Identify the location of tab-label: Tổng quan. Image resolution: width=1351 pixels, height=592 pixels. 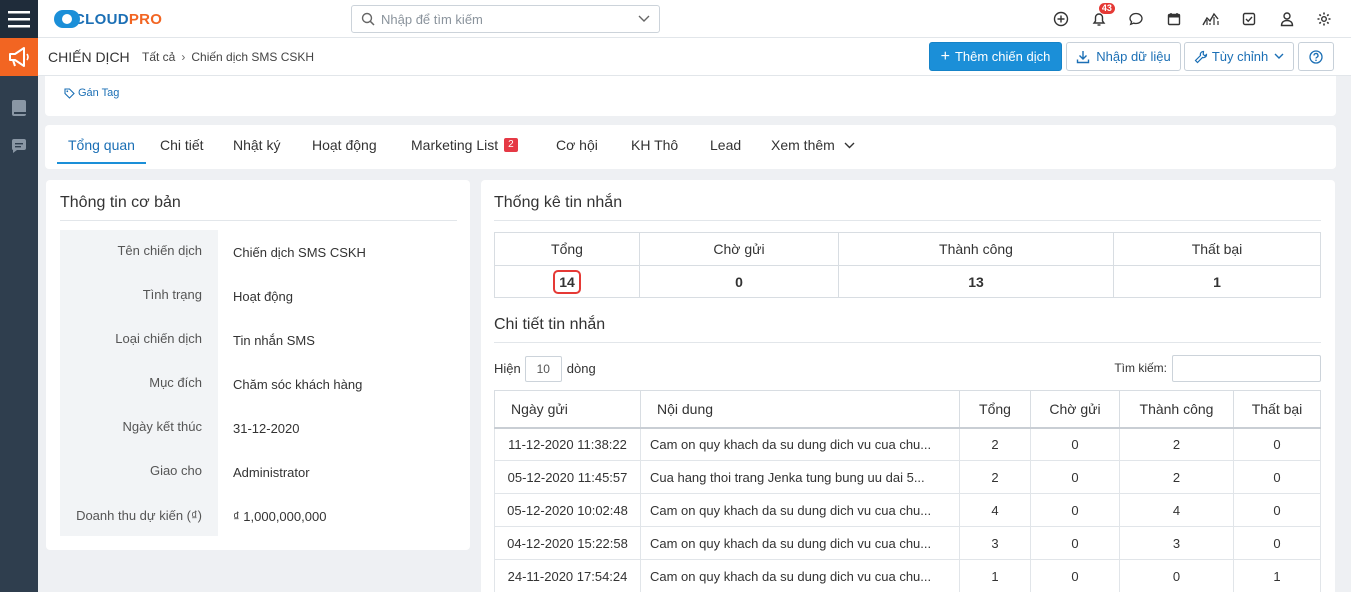
(101, 145).